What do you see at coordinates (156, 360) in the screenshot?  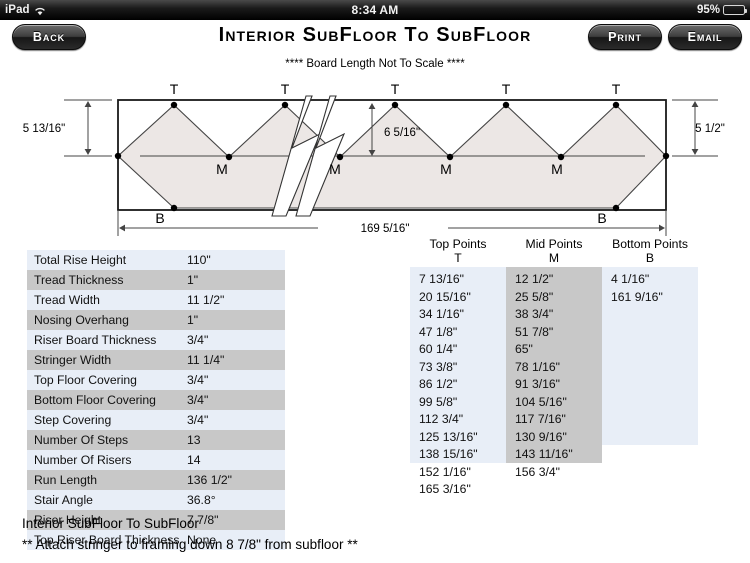 I see `table-row: Stringer Width 11 1/4"` at bounding box center [156, 360].